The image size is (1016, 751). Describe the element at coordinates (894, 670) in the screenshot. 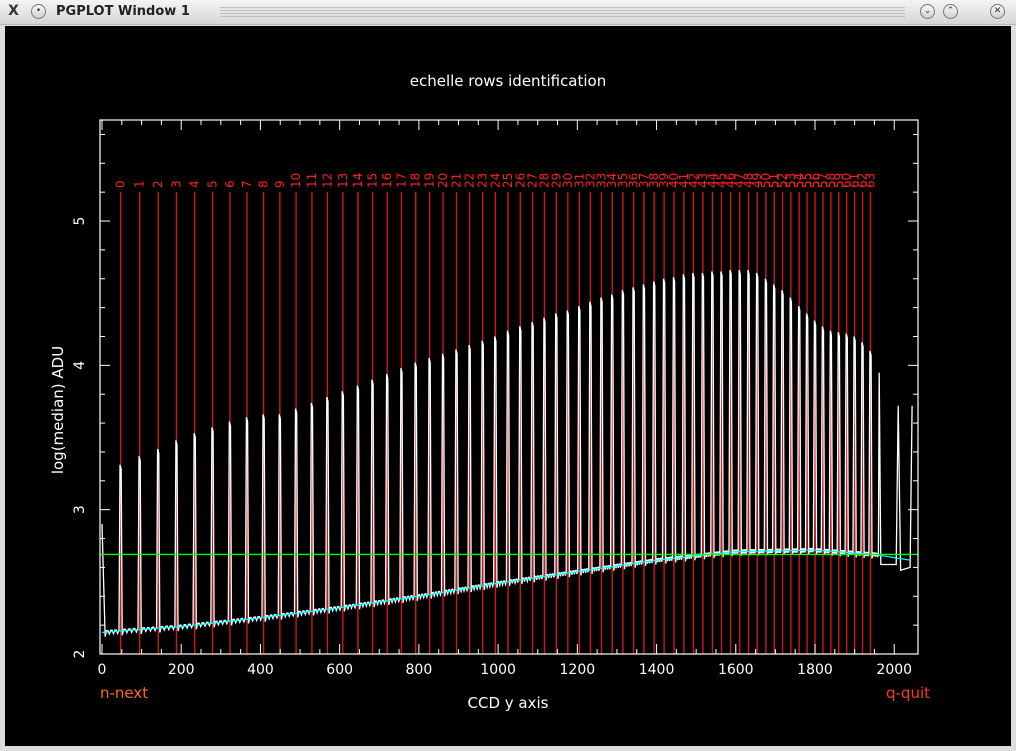

I see `x-tick-label: 2000` at that location.